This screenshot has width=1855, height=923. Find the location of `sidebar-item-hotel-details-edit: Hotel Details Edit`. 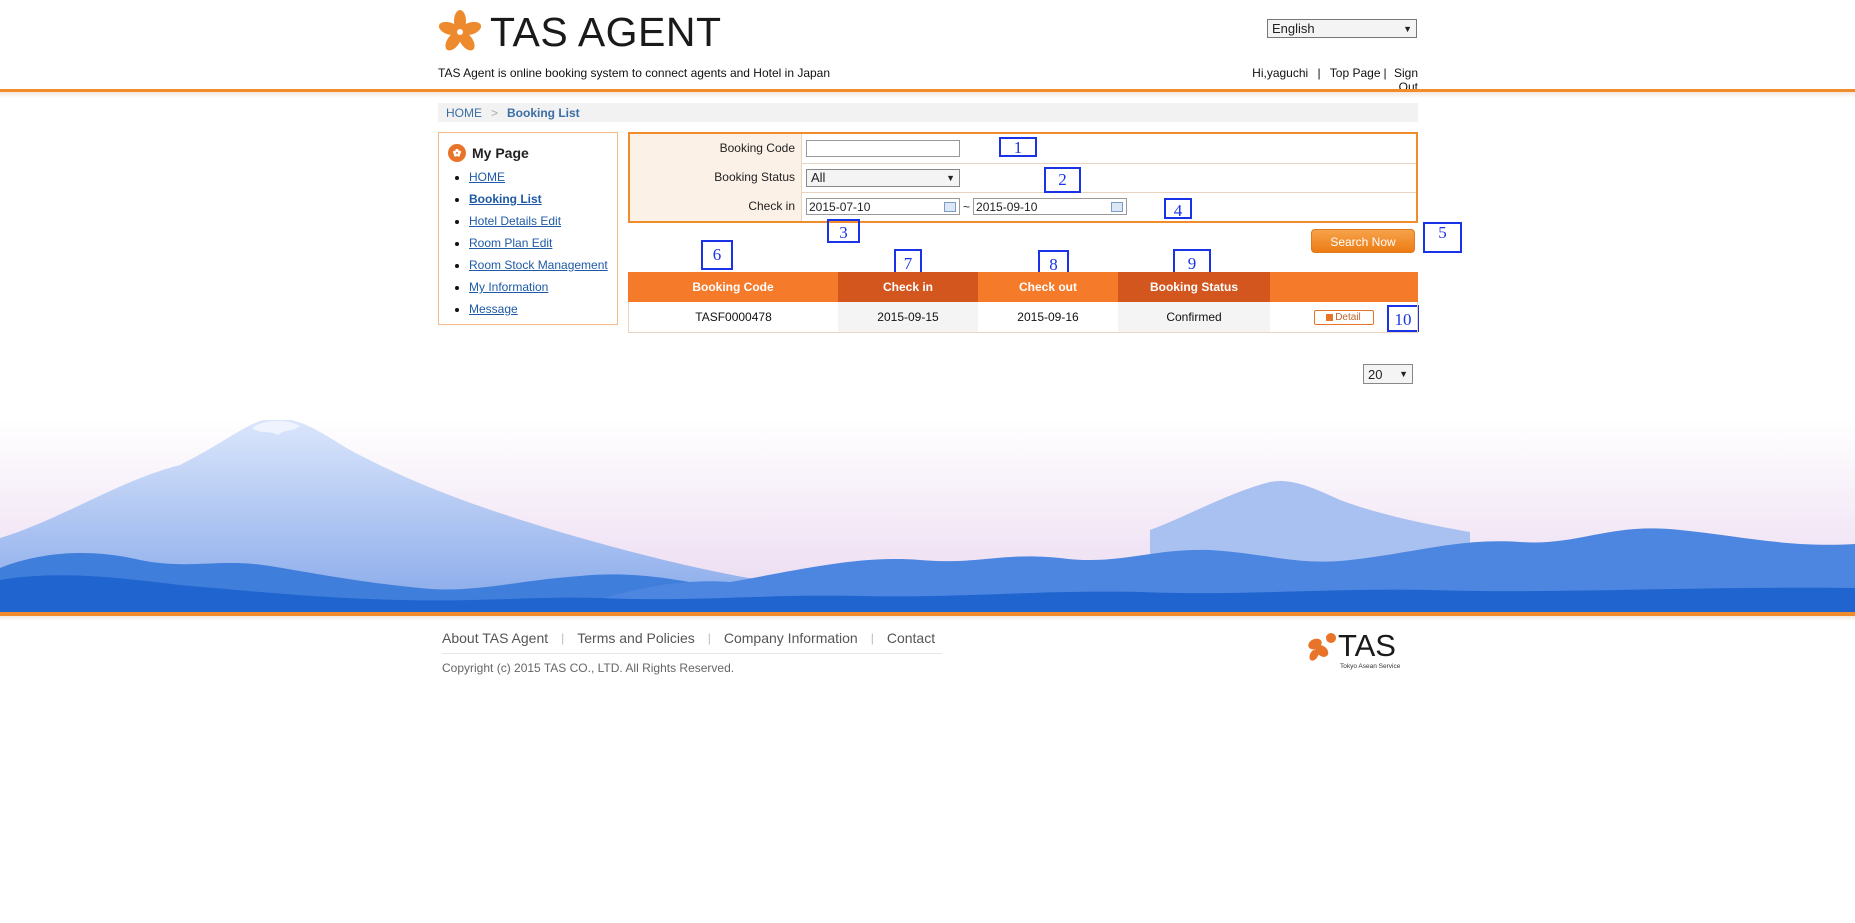

sidebar-item-hotel-details-edit: Hotel Details Edit is located at coordinates (538, 224).